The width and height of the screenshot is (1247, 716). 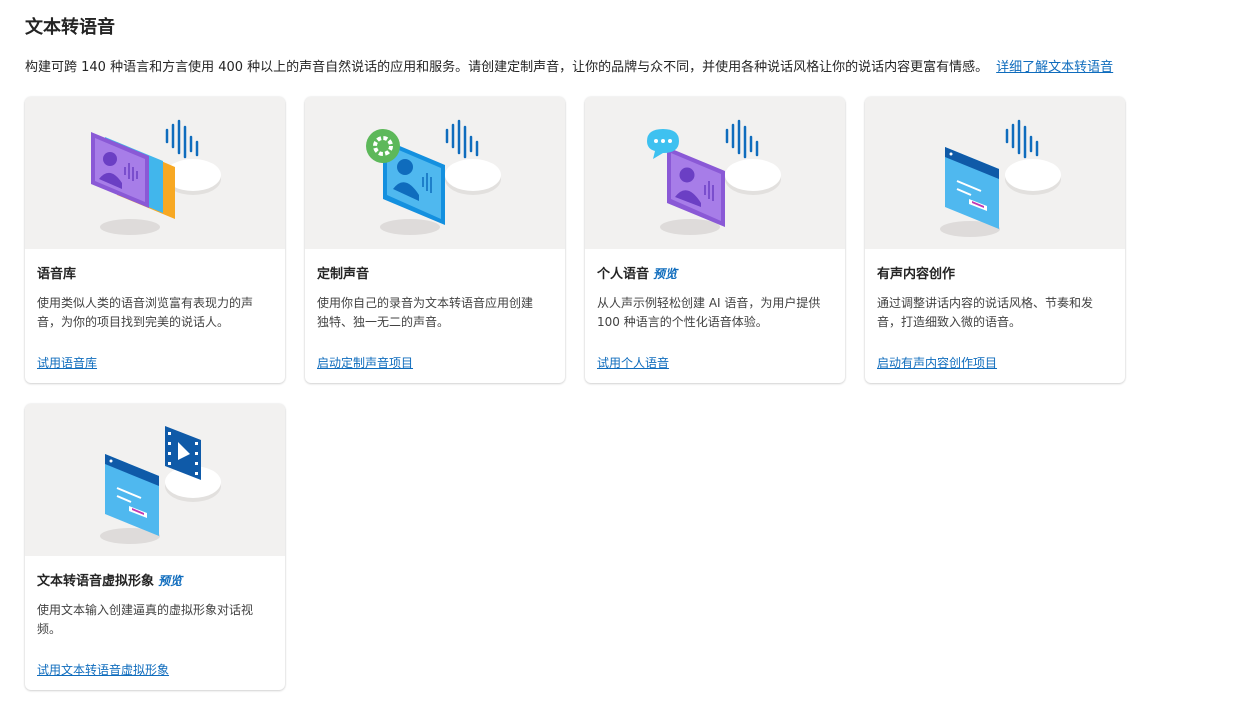 I want to click on page-title: 文本转语音, so click(x=70, y=27).